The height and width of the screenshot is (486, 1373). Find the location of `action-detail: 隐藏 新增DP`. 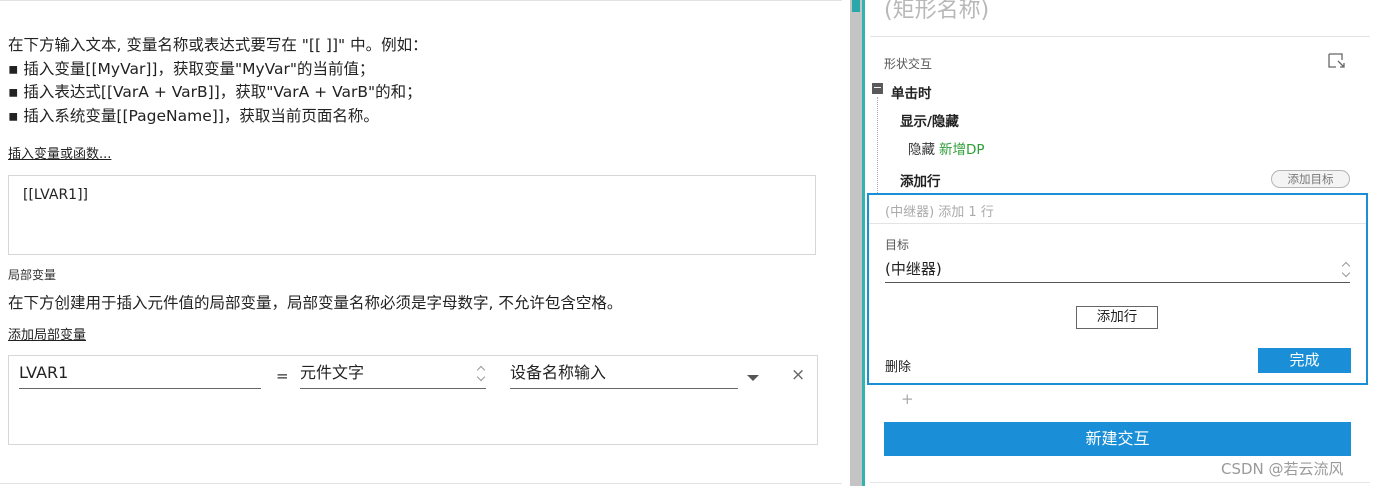

action-detail: 隐藏 新增DP is located at coordinates (946, 148).